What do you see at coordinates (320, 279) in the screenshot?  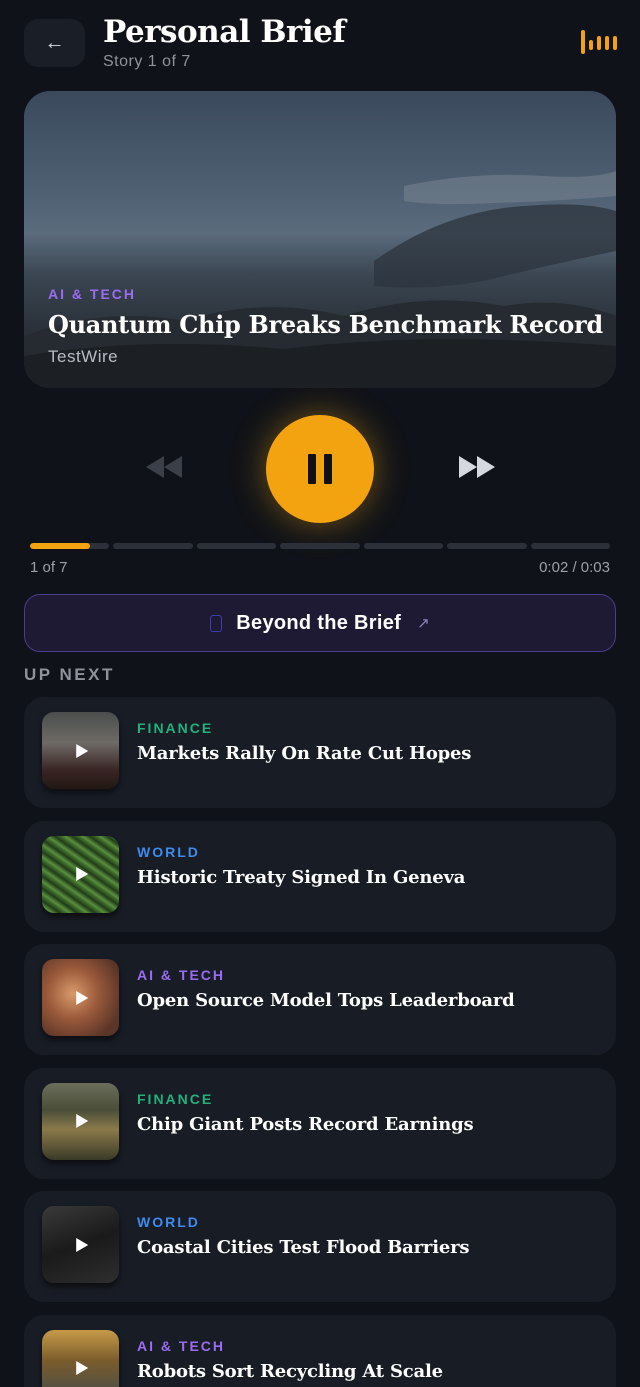 I see `hero-image` at bounding box center [320, 279].